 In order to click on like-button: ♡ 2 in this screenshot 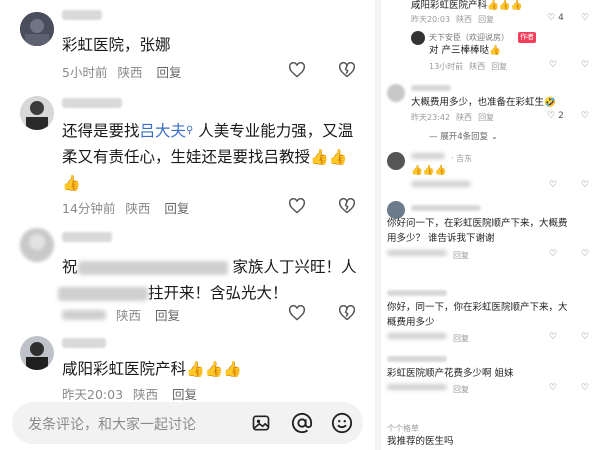, I will do `click(555, 116)`.